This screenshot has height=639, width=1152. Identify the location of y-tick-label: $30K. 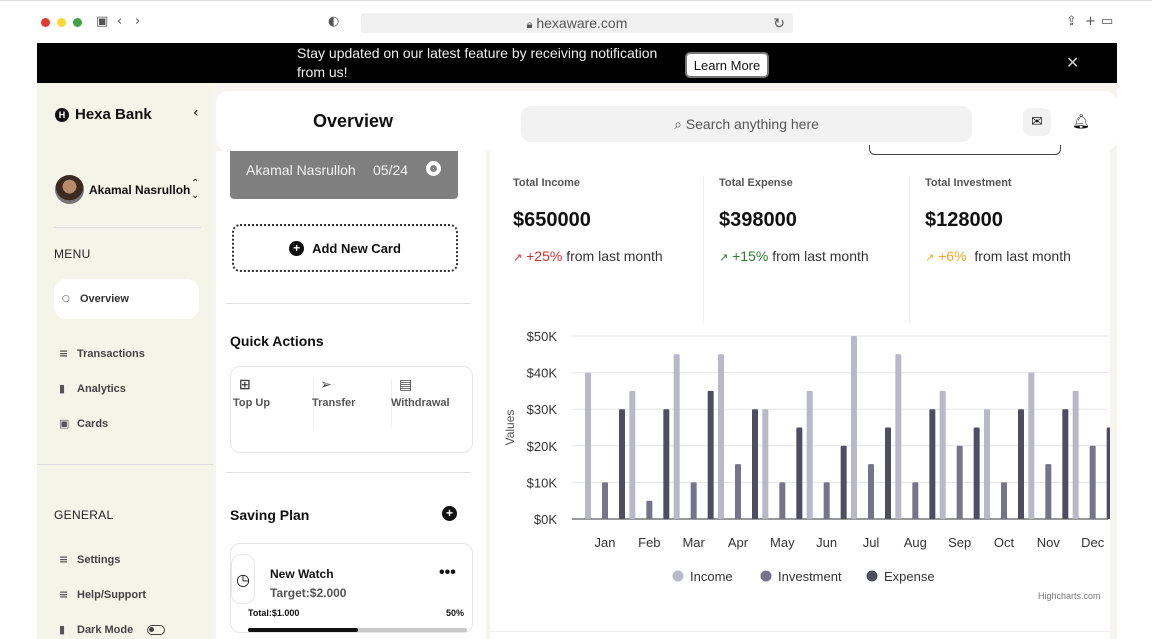
(542, 409).